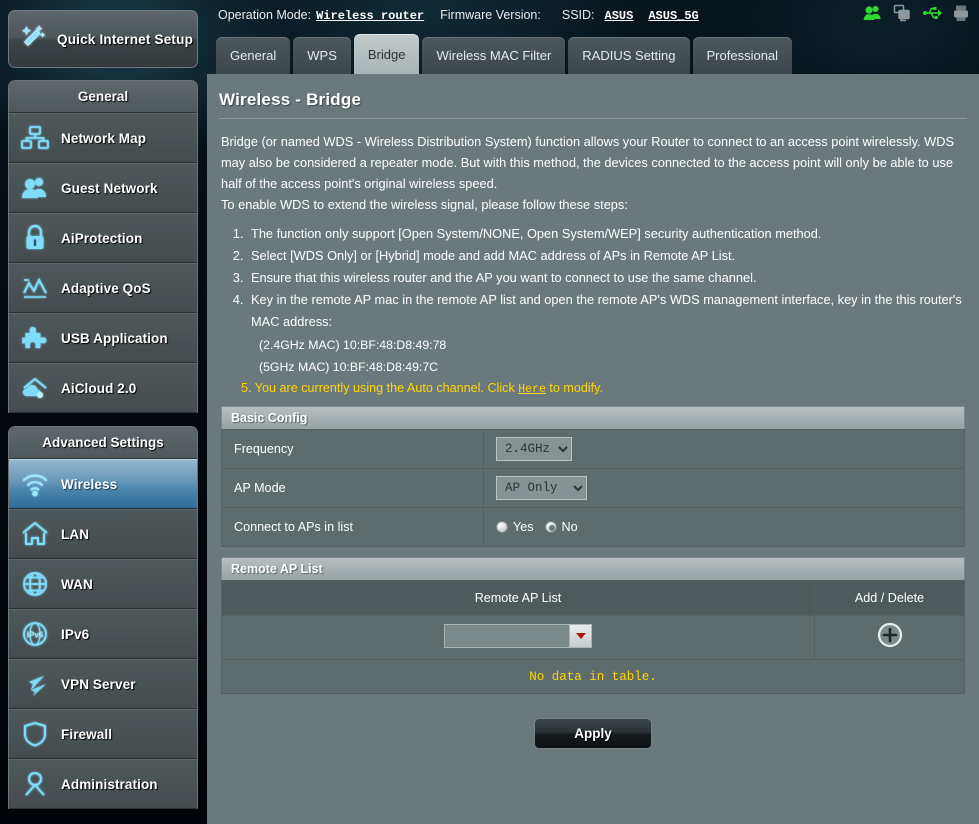 This screenshot has height=824, width=979. What do you see at coordinates (103, 634) in the screenshot?
I see `sidebar-item-ipv6: IPv6 IPv6` at bounding box center [103, 634].